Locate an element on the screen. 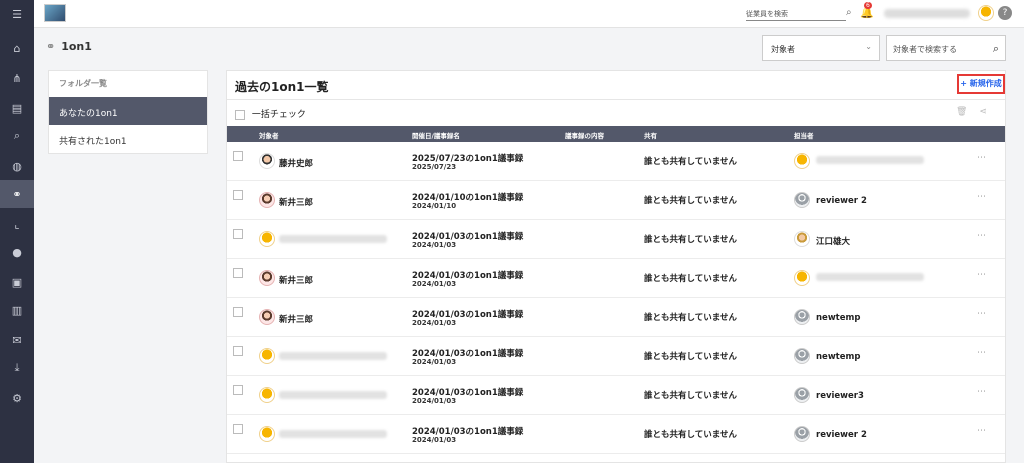 This screenshot has height=463, width=1024. user-name-redacted is located at coordinates (927, 13).